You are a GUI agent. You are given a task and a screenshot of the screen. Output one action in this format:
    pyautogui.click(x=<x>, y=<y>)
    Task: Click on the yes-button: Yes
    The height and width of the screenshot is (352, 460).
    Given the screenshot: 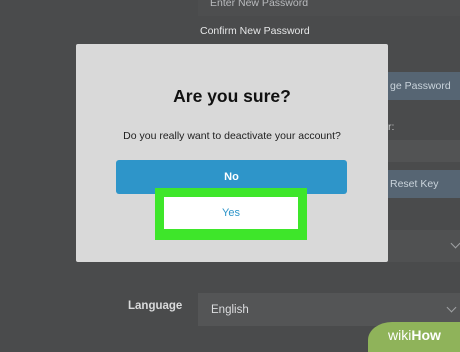 What is the action you would take?
    pyautogui.click(x=231, y=213)
    